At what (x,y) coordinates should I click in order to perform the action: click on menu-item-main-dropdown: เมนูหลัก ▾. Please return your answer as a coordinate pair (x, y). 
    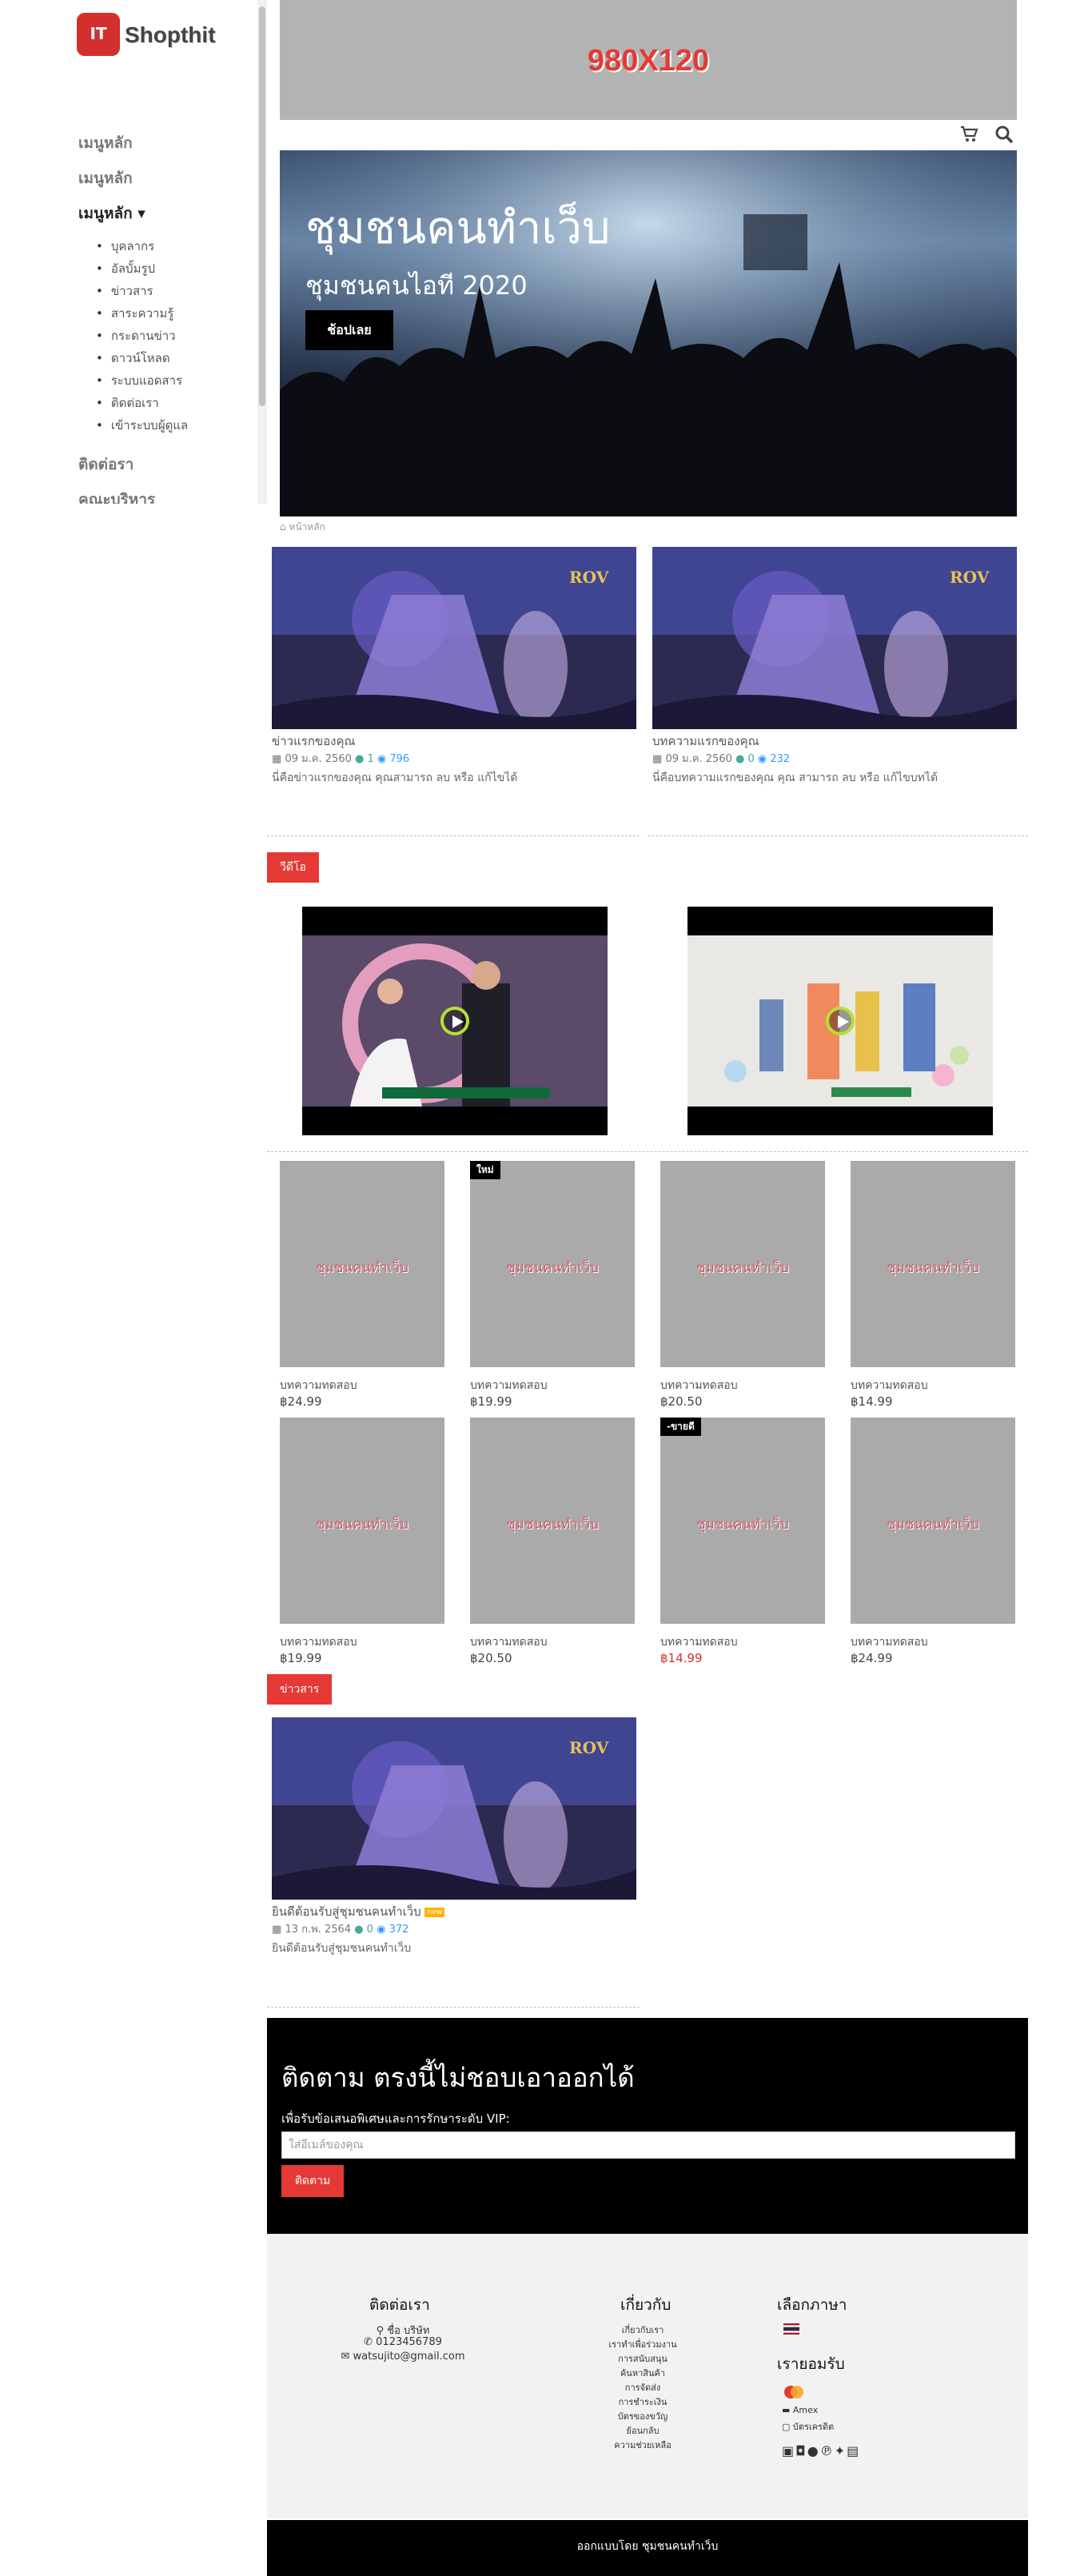
    Looking at the image, I should click on (111, 213).